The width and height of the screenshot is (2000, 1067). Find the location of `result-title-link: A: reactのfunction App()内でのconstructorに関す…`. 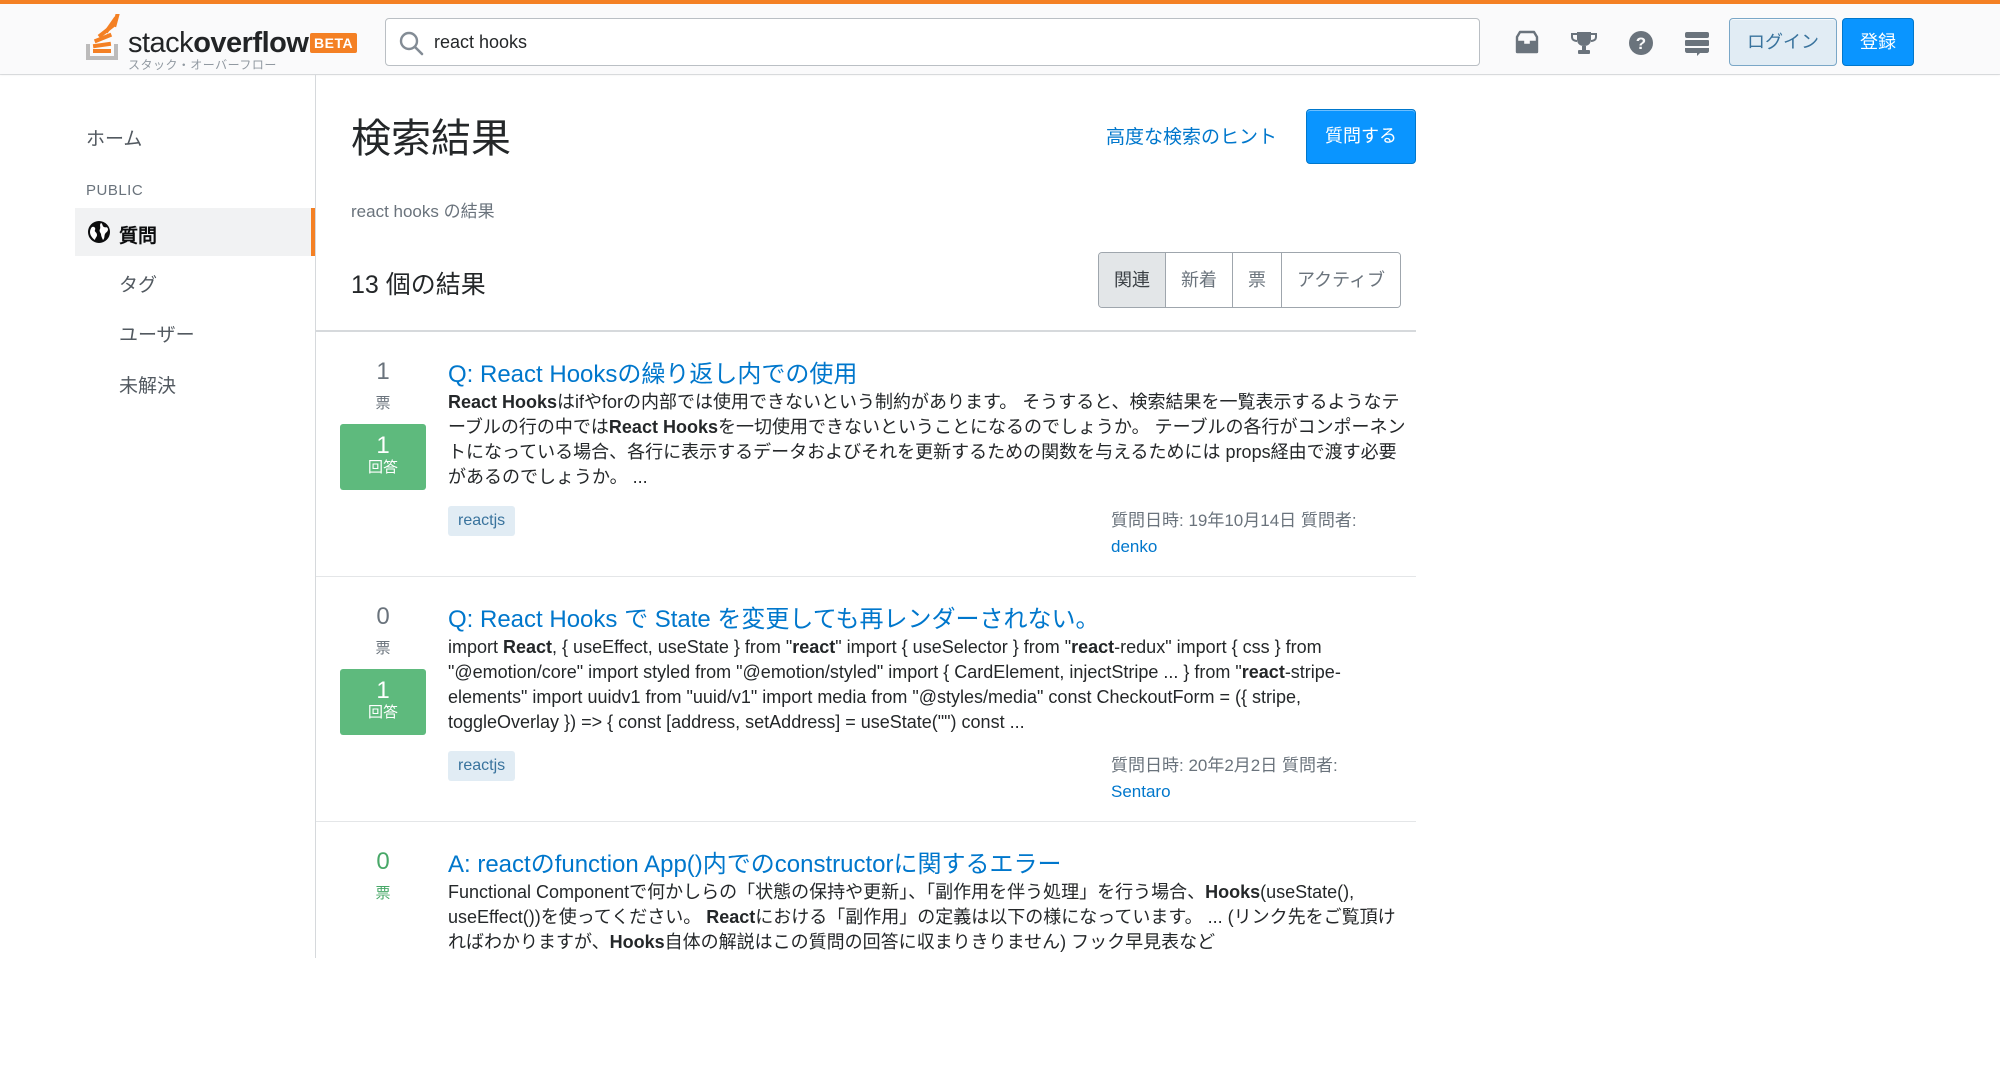

result-title-link: A: reactのfunction App()内でのconstructorに関す… is located at coordinates (755, 861).